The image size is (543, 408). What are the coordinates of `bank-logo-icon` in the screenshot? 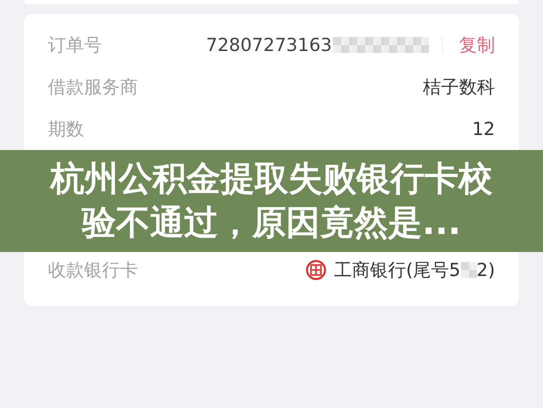 It's located at (316, 270).